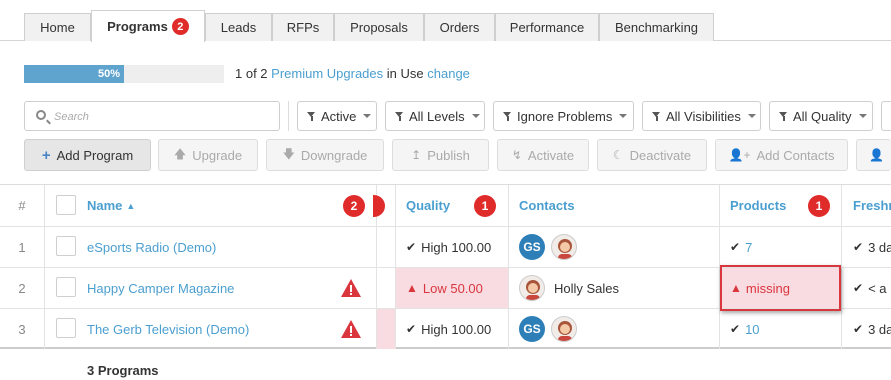 Image resolution: width=891 pixels, height=380 pixels. What do you see at coordinates (379, 206) in the screenshot?
I see `partial-problems-badge` at bounding box center [379, 206].